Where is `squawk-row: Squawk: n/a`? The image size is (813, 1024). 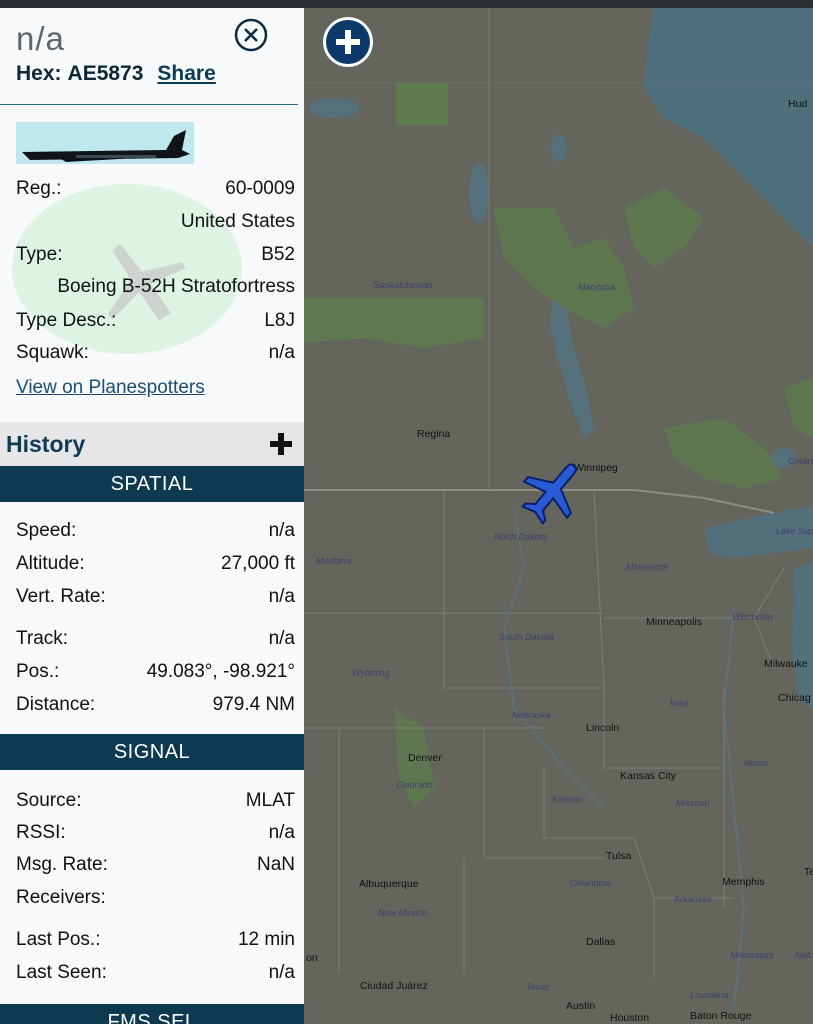 squawk-row: Squawk: n/a is located at coordinates (155, 353).